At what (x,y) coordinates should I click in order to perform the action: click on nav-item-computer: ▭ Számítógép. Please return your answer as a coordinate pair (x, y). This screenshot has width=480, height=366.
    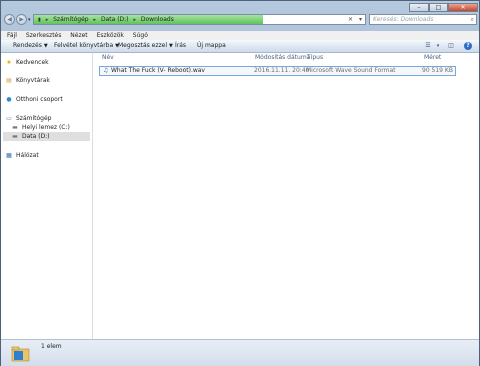
    Looking at the image, I should click on (28, 118).